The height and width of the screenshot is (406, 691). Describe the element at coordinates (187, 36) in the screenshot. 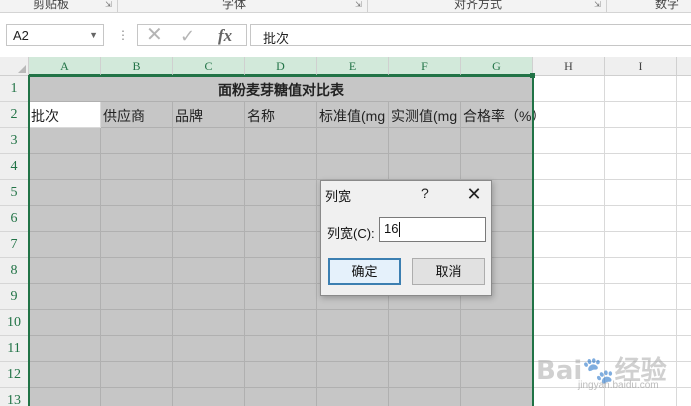

I see `check-icon: ✓` at that location.